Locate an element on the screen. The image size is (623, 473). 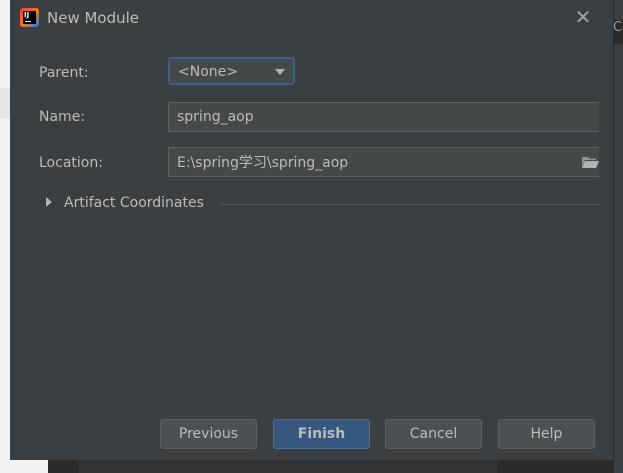
chevron-down-icon is located at coordinates (280, 72).